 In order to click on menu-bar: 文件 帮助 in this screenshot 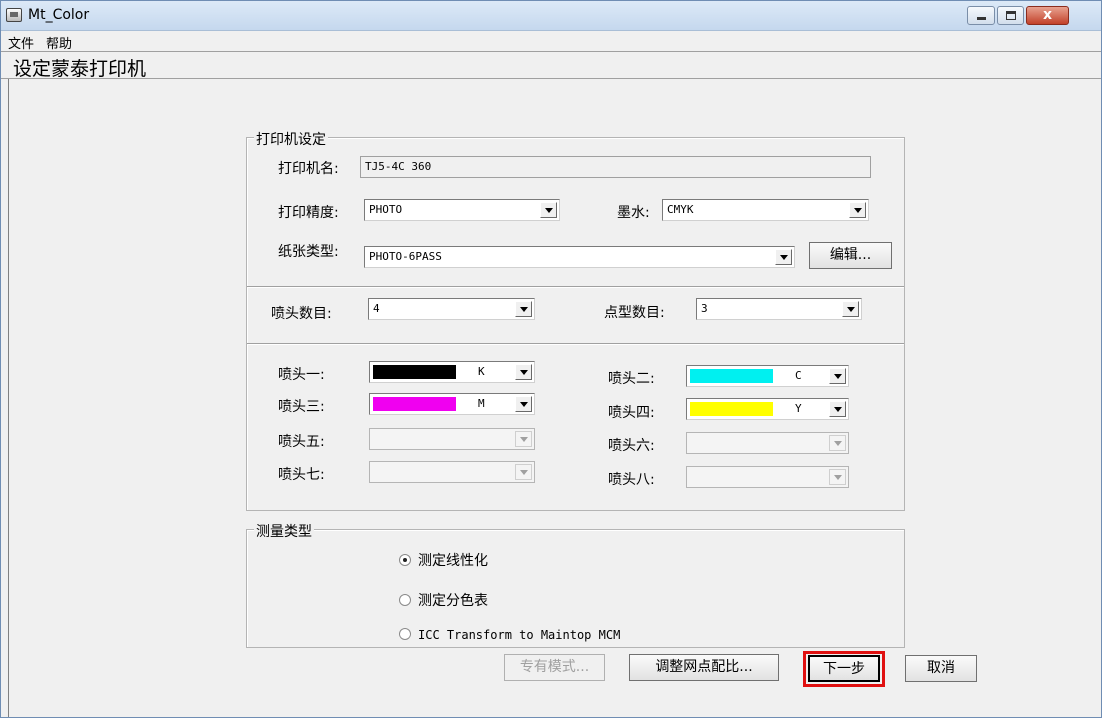, I will do `click(551, 41)`.